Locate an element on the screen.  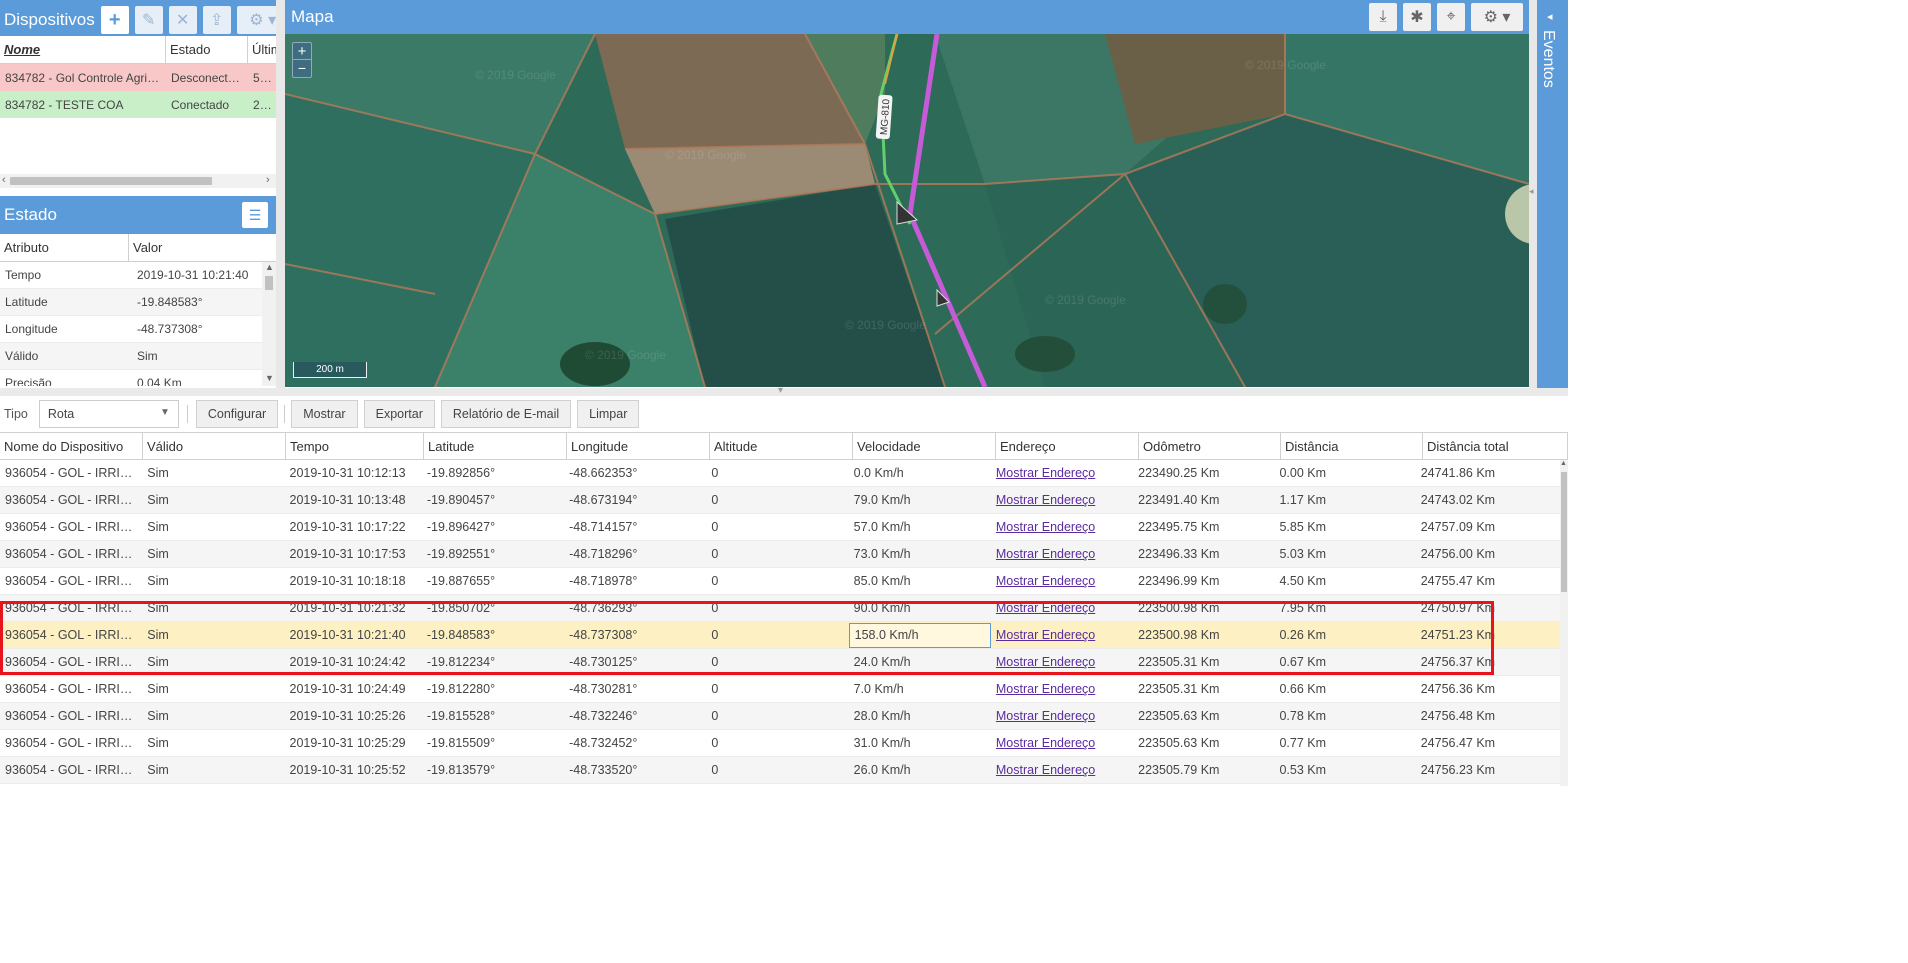
col-device-name: Nome do Dispositivo is located at coordinates (71, 446).